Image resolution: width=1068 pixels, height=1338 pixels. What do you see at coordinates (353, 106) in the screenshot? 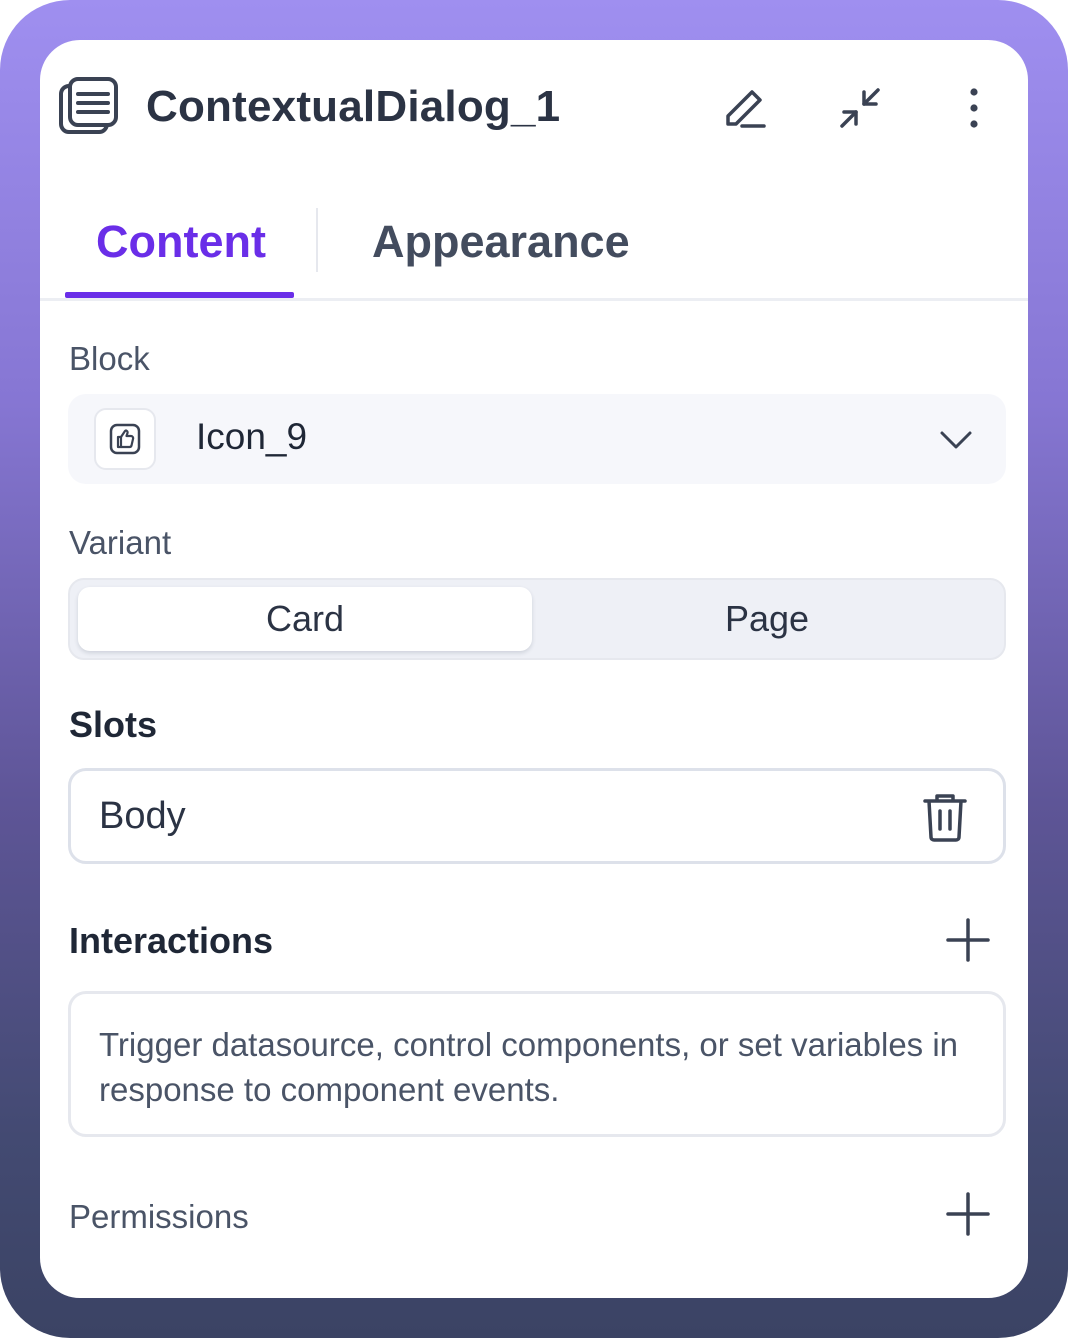
I see `panel-title: ContextualDialog_1` at bounding box center [353, 106].